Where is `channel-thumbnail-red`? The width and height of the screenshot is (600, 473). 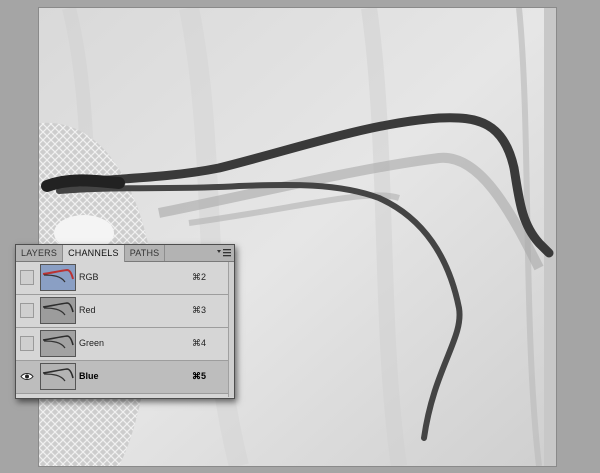 channel-thumbnail-red is located at coordinates (58, 310).